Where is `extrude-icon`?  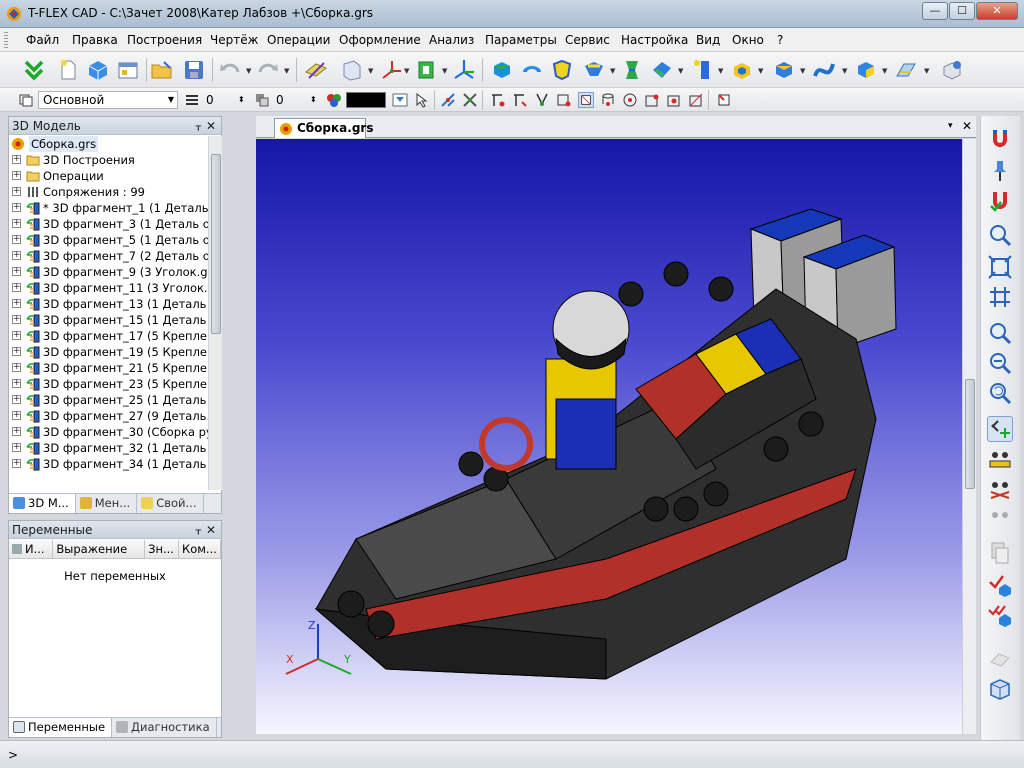 extrude-icon is located at coordinates (502, 70).